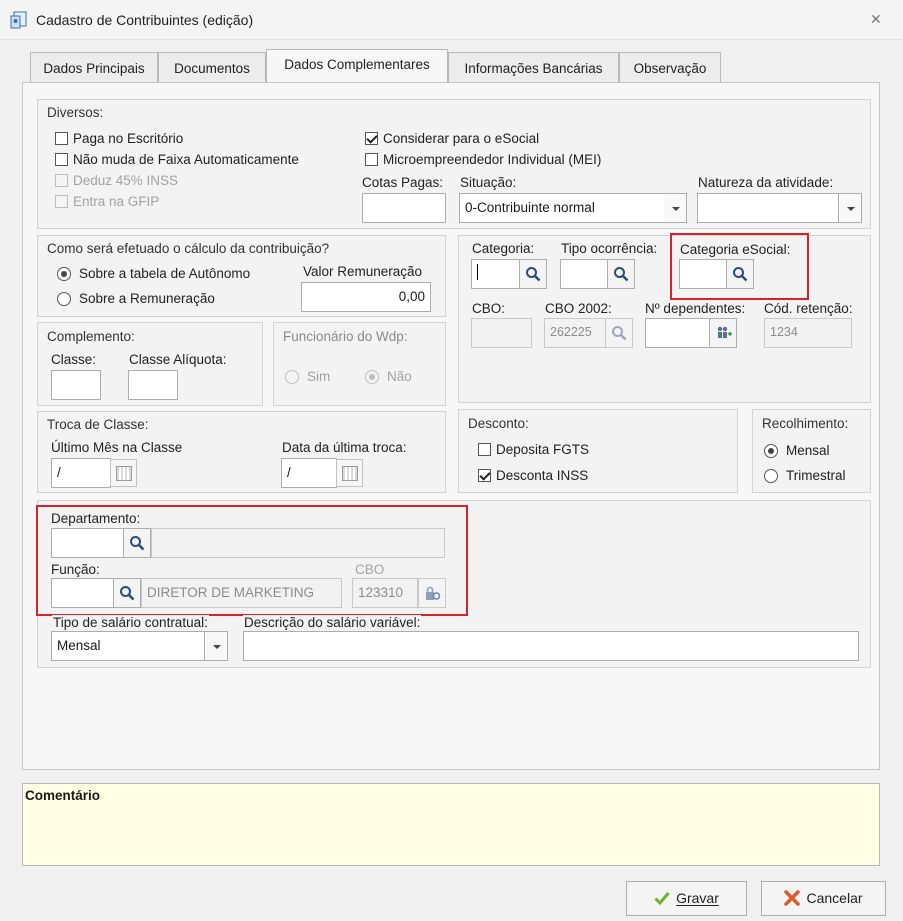 This screenshot has width=903, height=921. What do you see at coordinates (542, 475) in the screenshot?
I see `desconta-inss-label: Desconta INSS` at bounding box center [542, 475].